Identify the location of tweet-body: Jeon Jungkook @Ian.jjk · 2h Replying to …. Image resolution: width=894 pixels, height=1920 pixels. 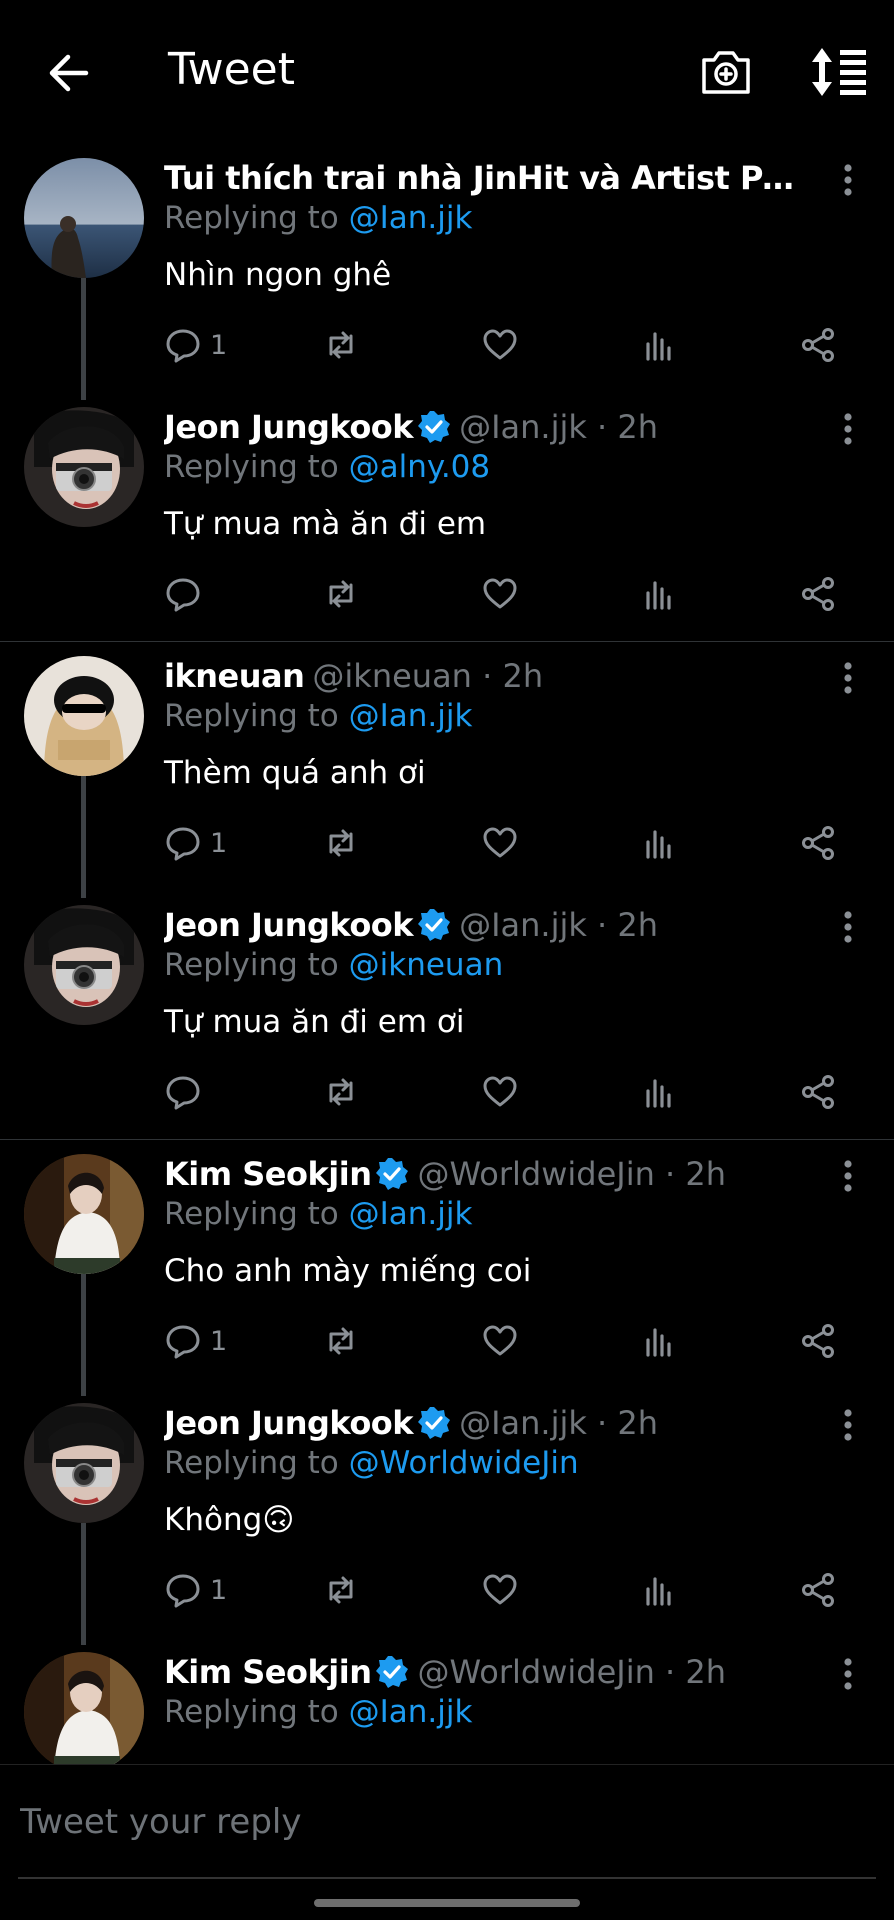
(489, 1471).